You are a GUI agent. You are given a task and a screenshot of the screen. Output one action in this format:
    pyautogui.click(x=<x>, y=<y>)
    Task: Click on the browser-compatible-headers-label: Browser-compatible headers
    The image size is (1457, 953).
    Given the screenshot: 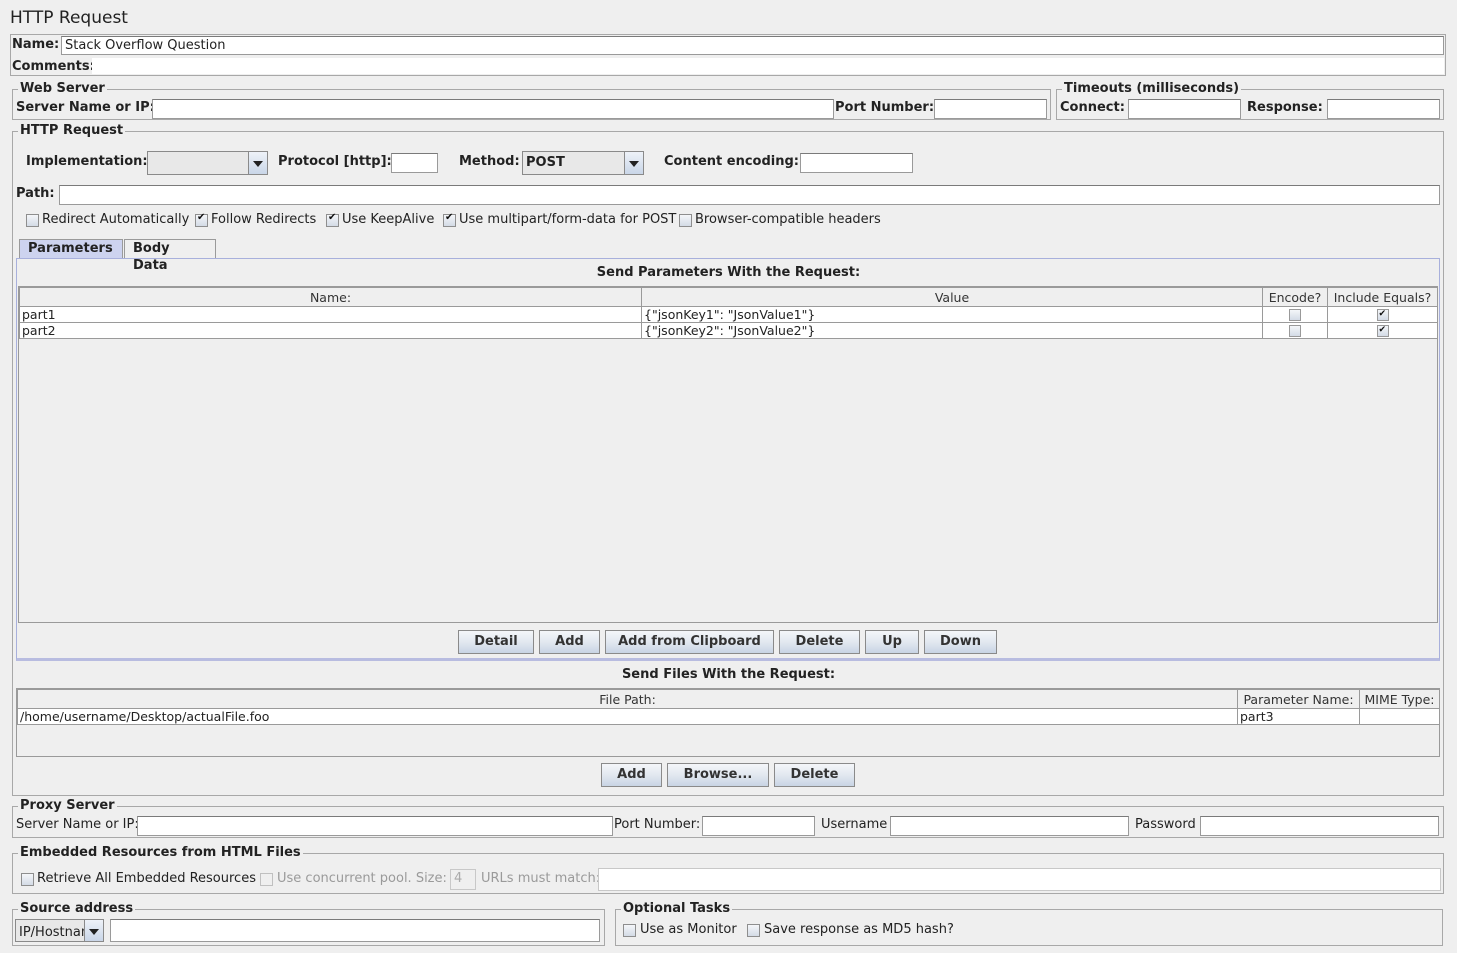 What is the action you would take?
    pyautogui.click(x=788, y=219)
    